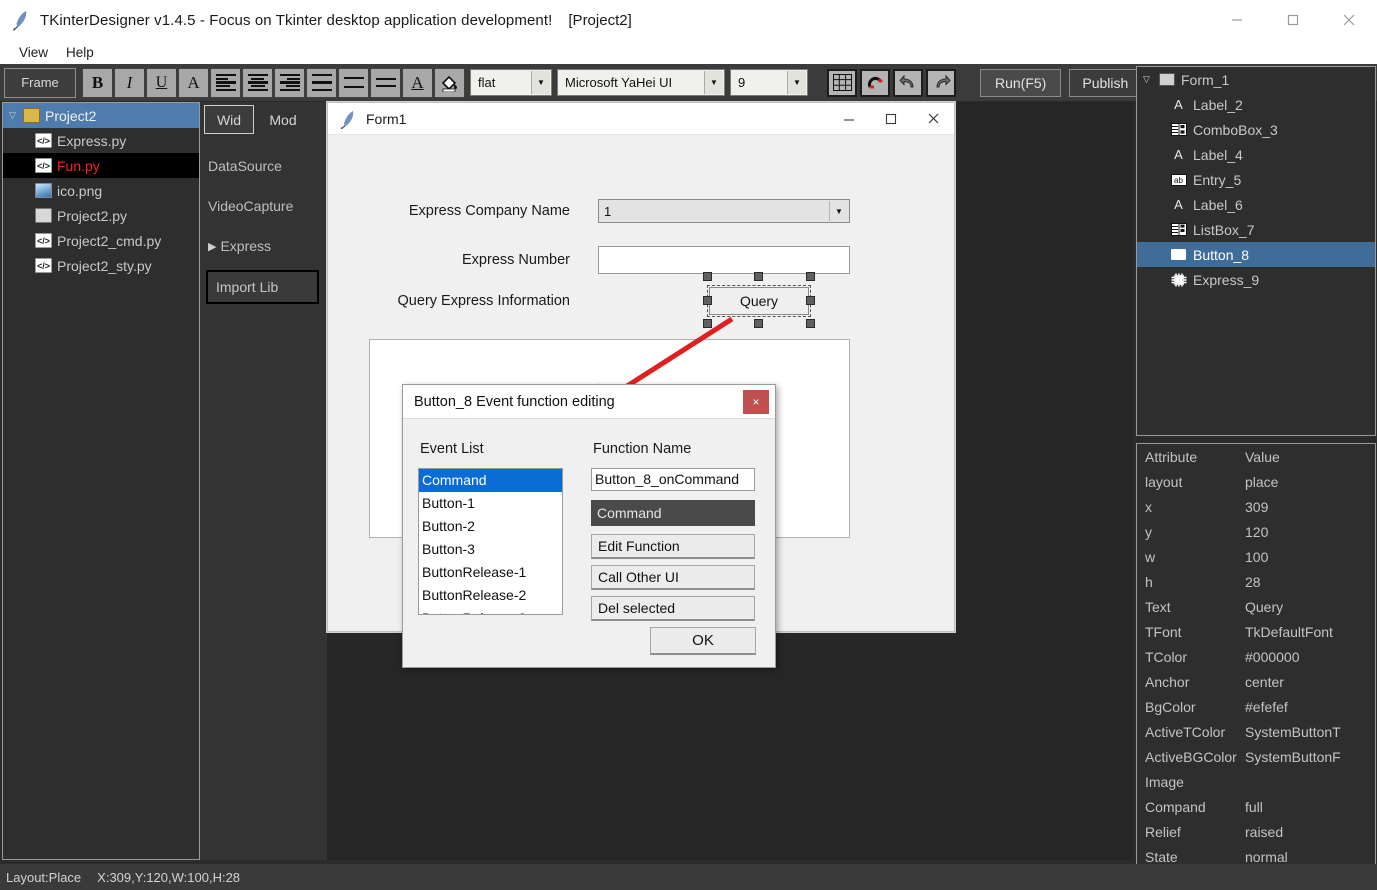 Image resolution: width=1377 pixels, height=890 pixels. Describe the element at coordinates (842, 82) in the screenshot. I see `grid-toggle-button` at that location.